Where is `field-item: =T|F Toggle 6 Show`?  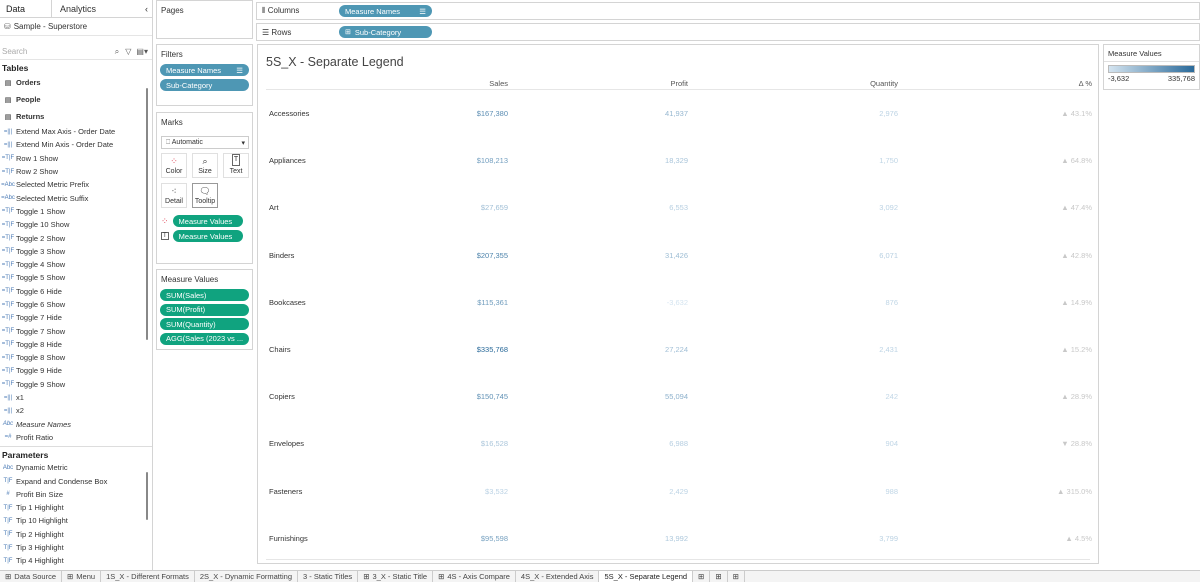 field-item: =T|F Toggle 6 Show is located at coordinates (76, 304).